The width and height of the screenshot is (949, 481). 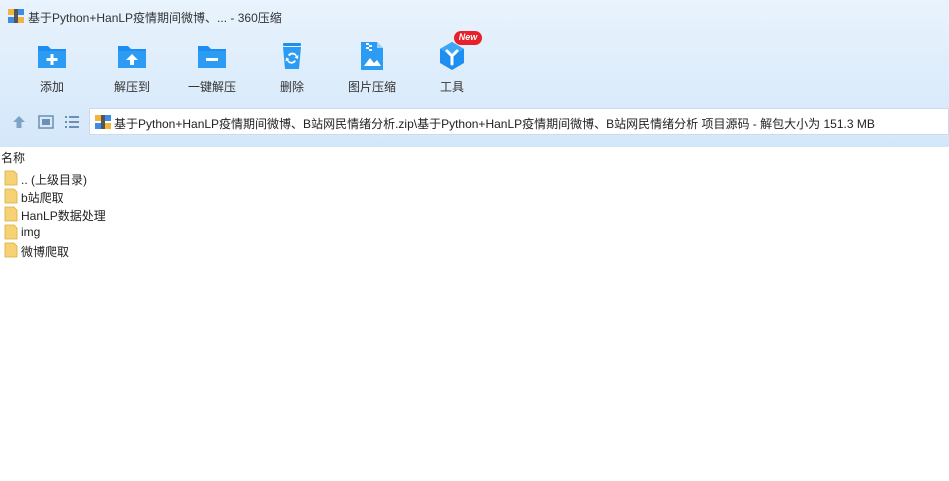 What do you see at coordinates (42, 198) in the screenshot?
I see `list-item-name: b站爬取` at bounding box center [42, 198].